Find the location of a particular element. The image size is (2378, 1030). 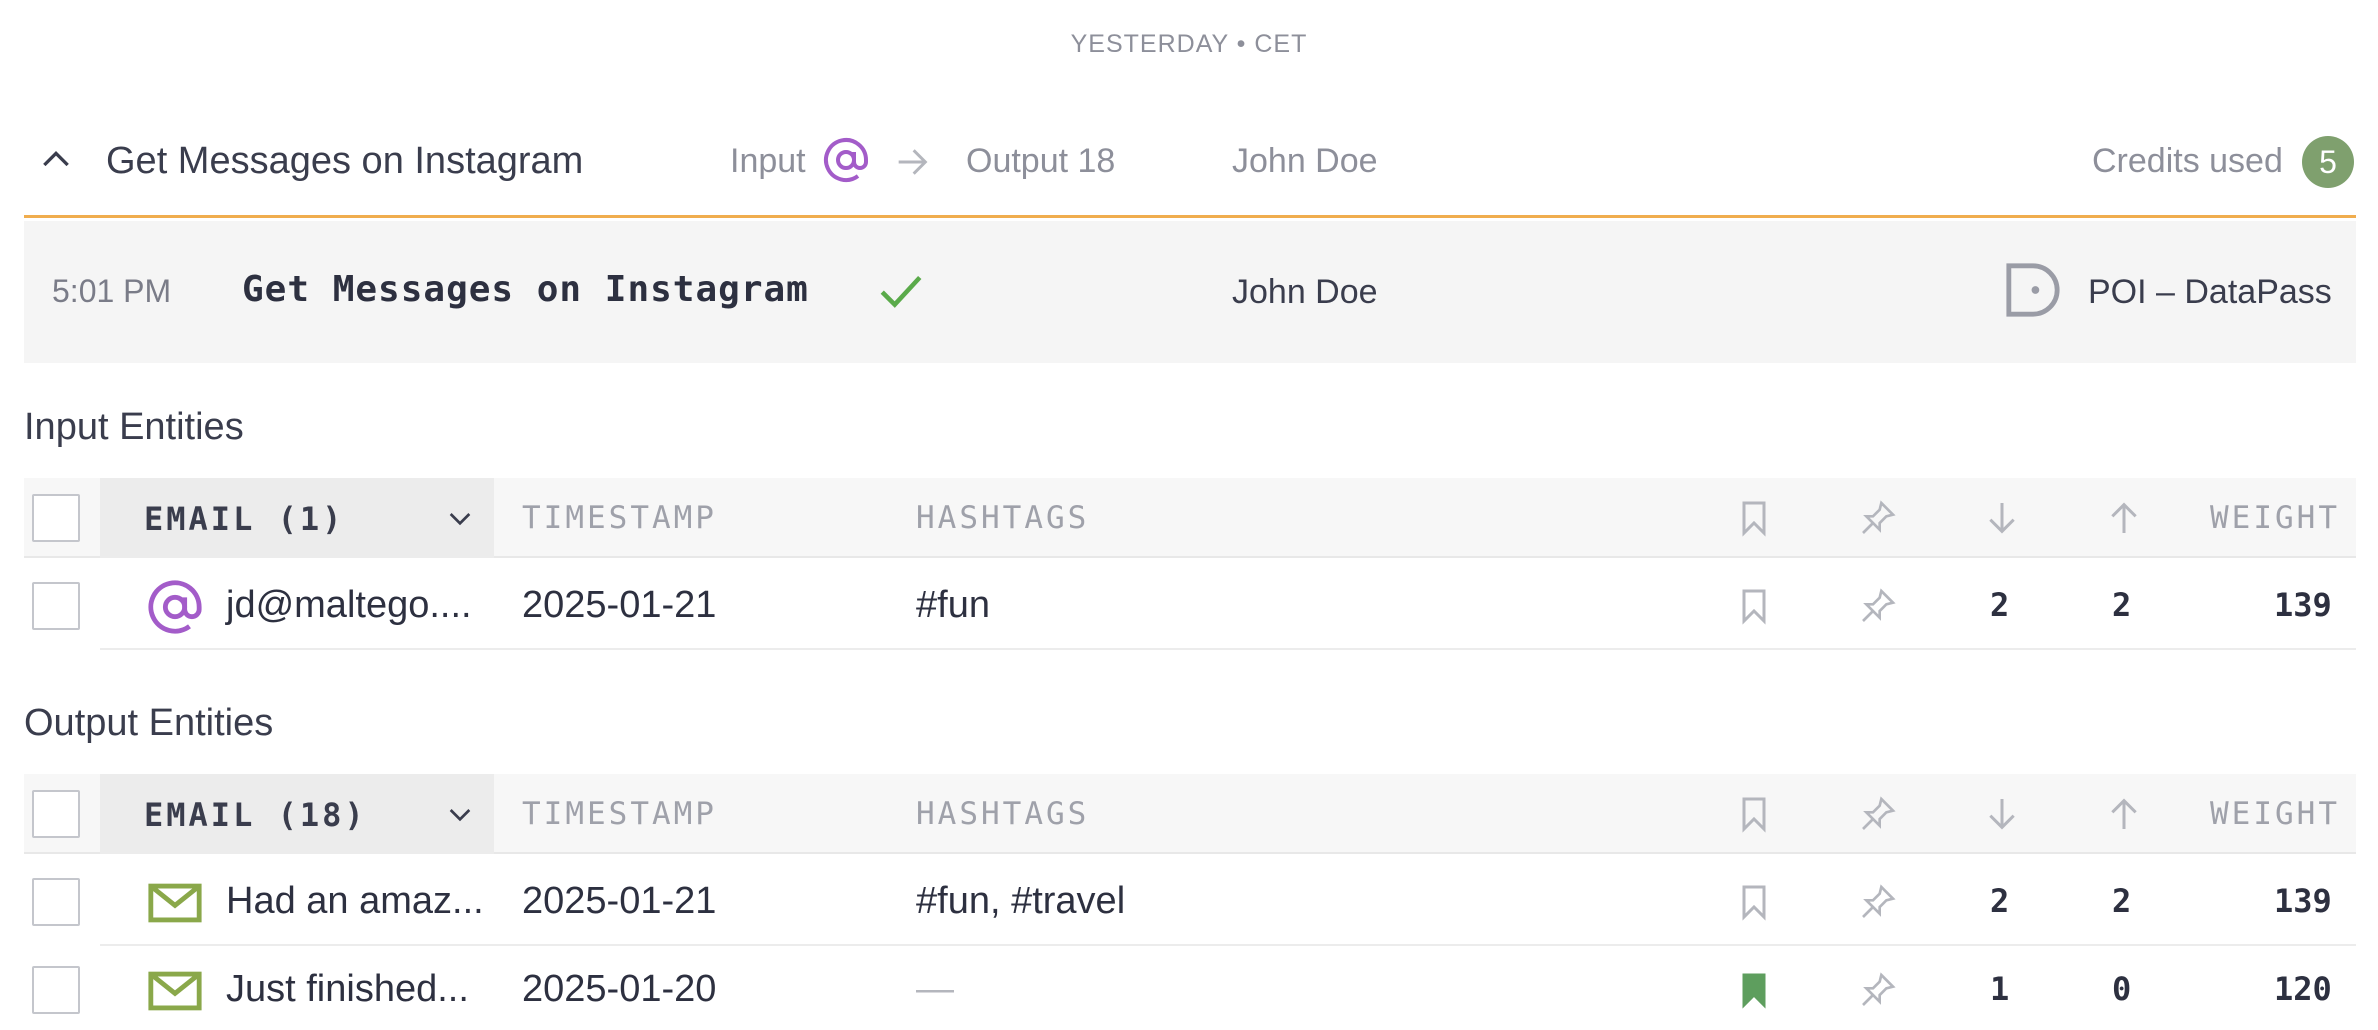

day-header: YESTERDAY • CET is located at coordinates (1189, 44).